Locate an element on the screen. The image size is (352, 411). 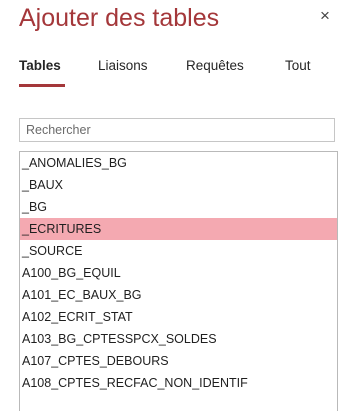
tab-tables-label: Tables is located at coordinates (40, 65).